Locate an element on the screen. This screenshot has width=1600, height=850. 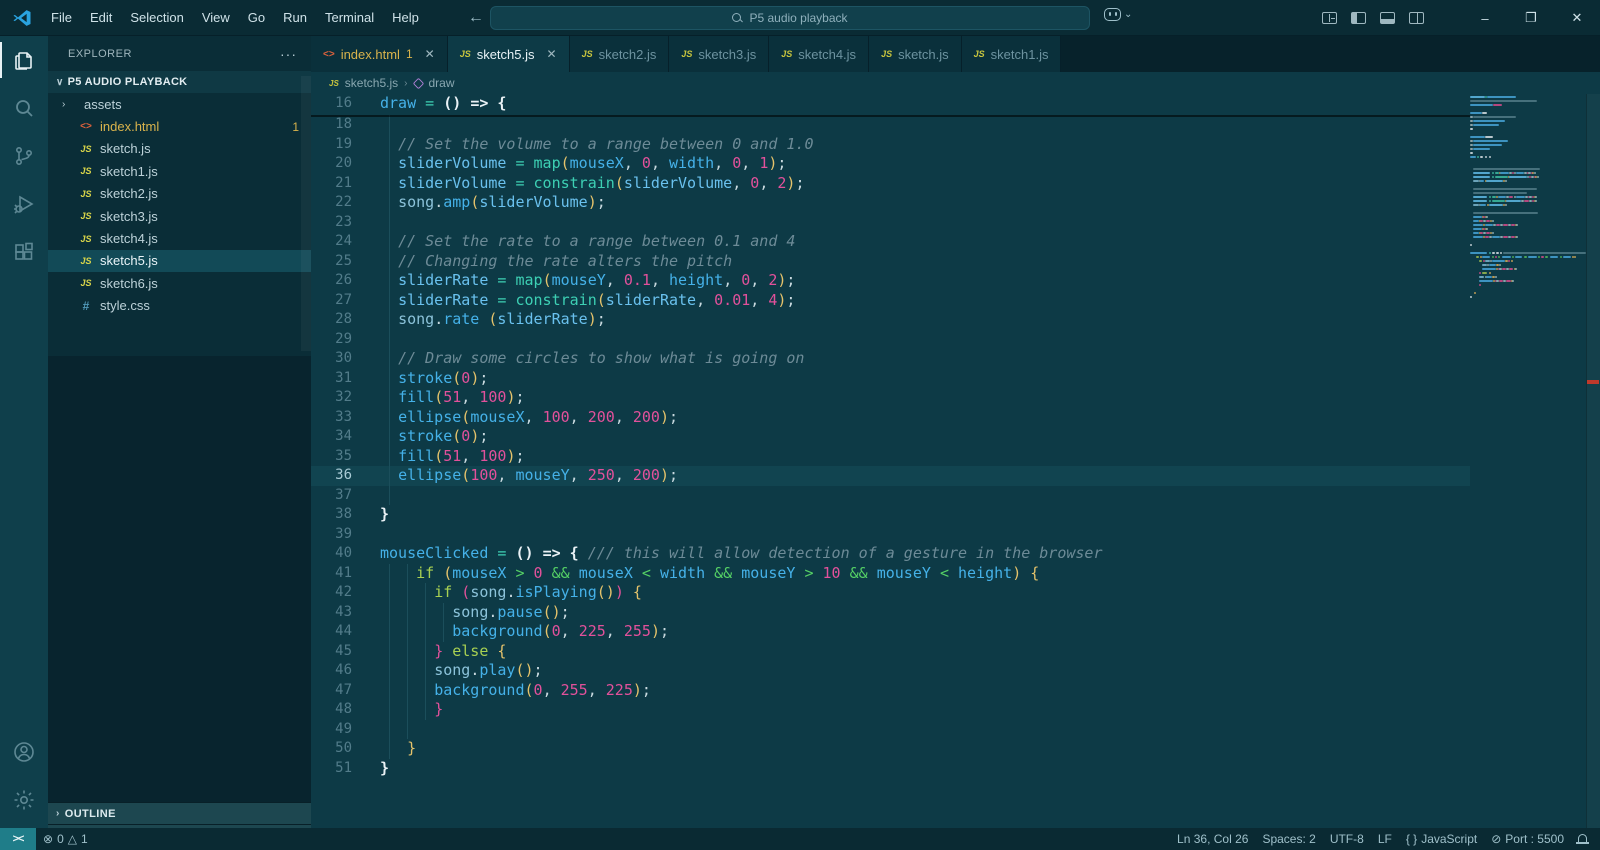
code-line-34: 34 stroke(0); is located at coordinates (890, 437).